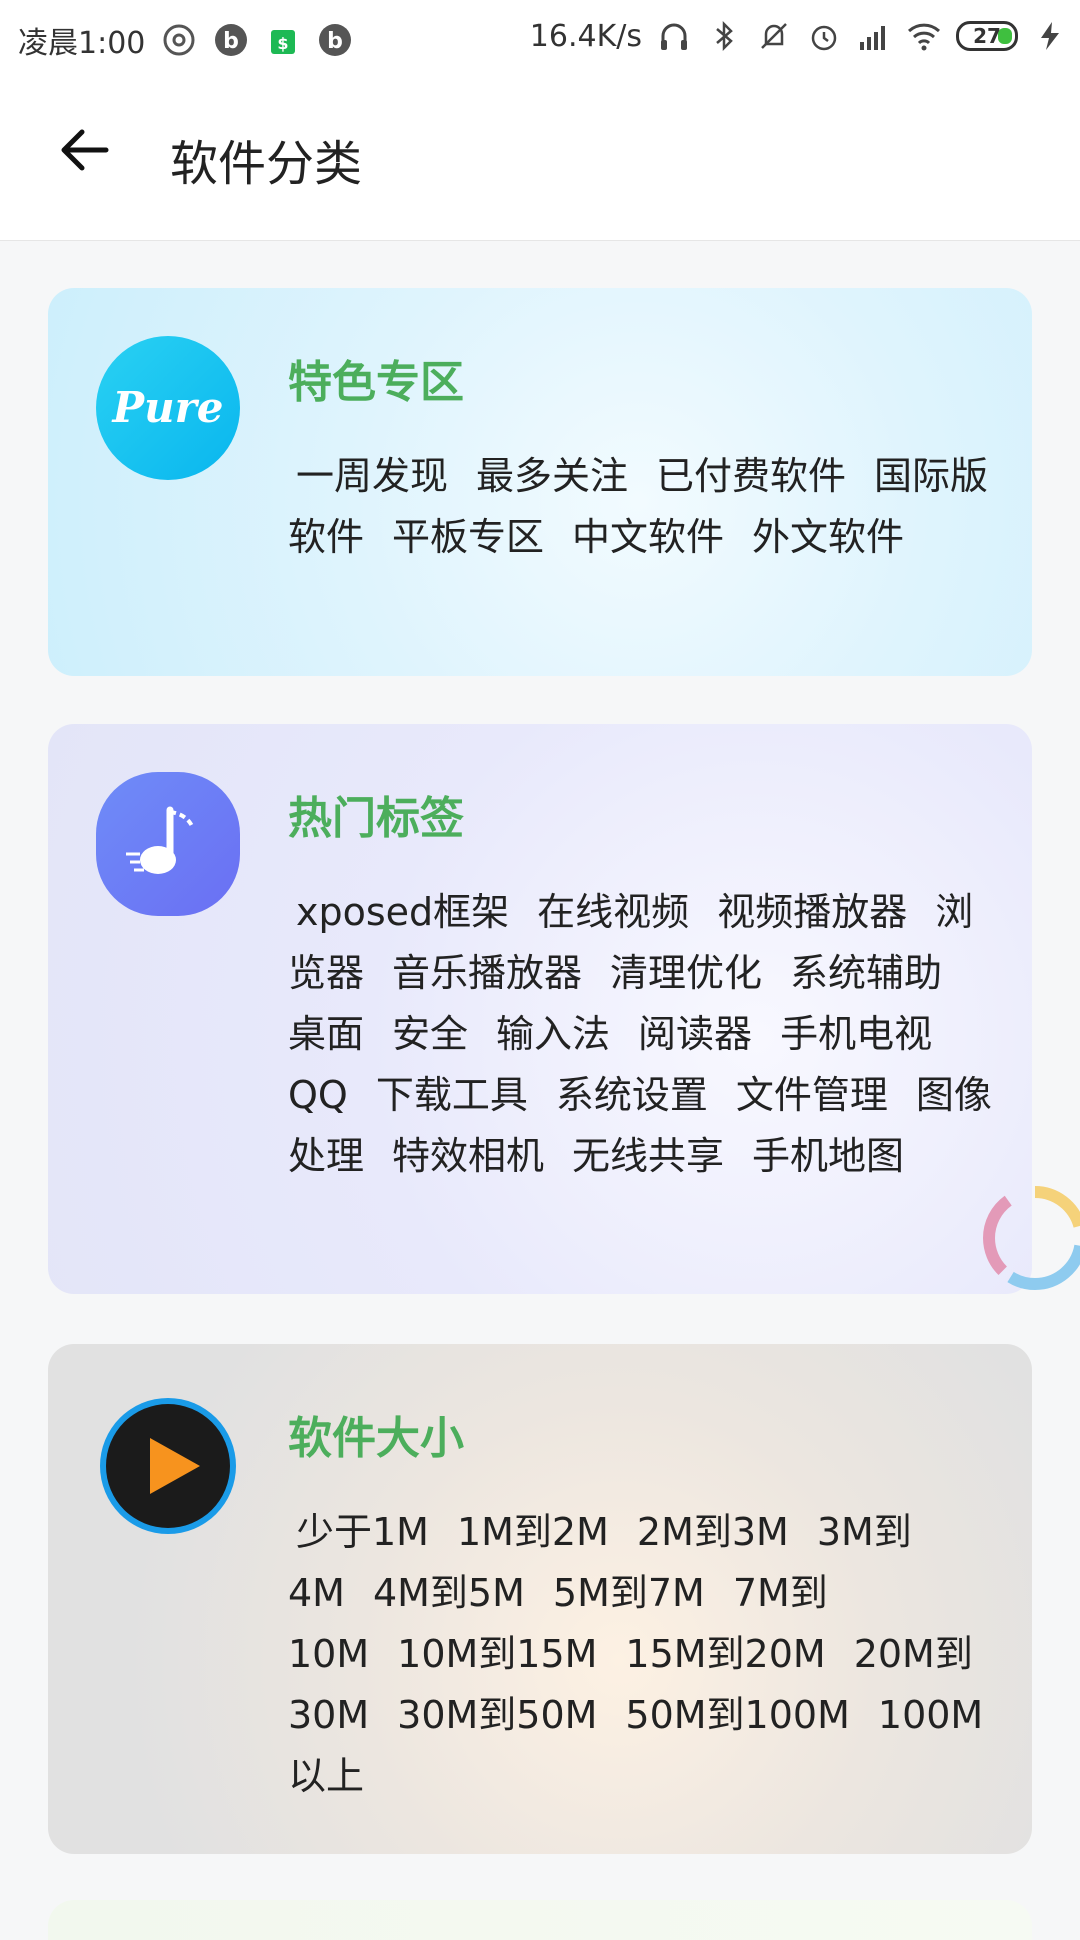 This screenshot has height=1940, width=1080. What do you see at coordinates (828, 537) in the screenshot?
I see `tag-item: 外文软件` at bounding box center [828, 537].